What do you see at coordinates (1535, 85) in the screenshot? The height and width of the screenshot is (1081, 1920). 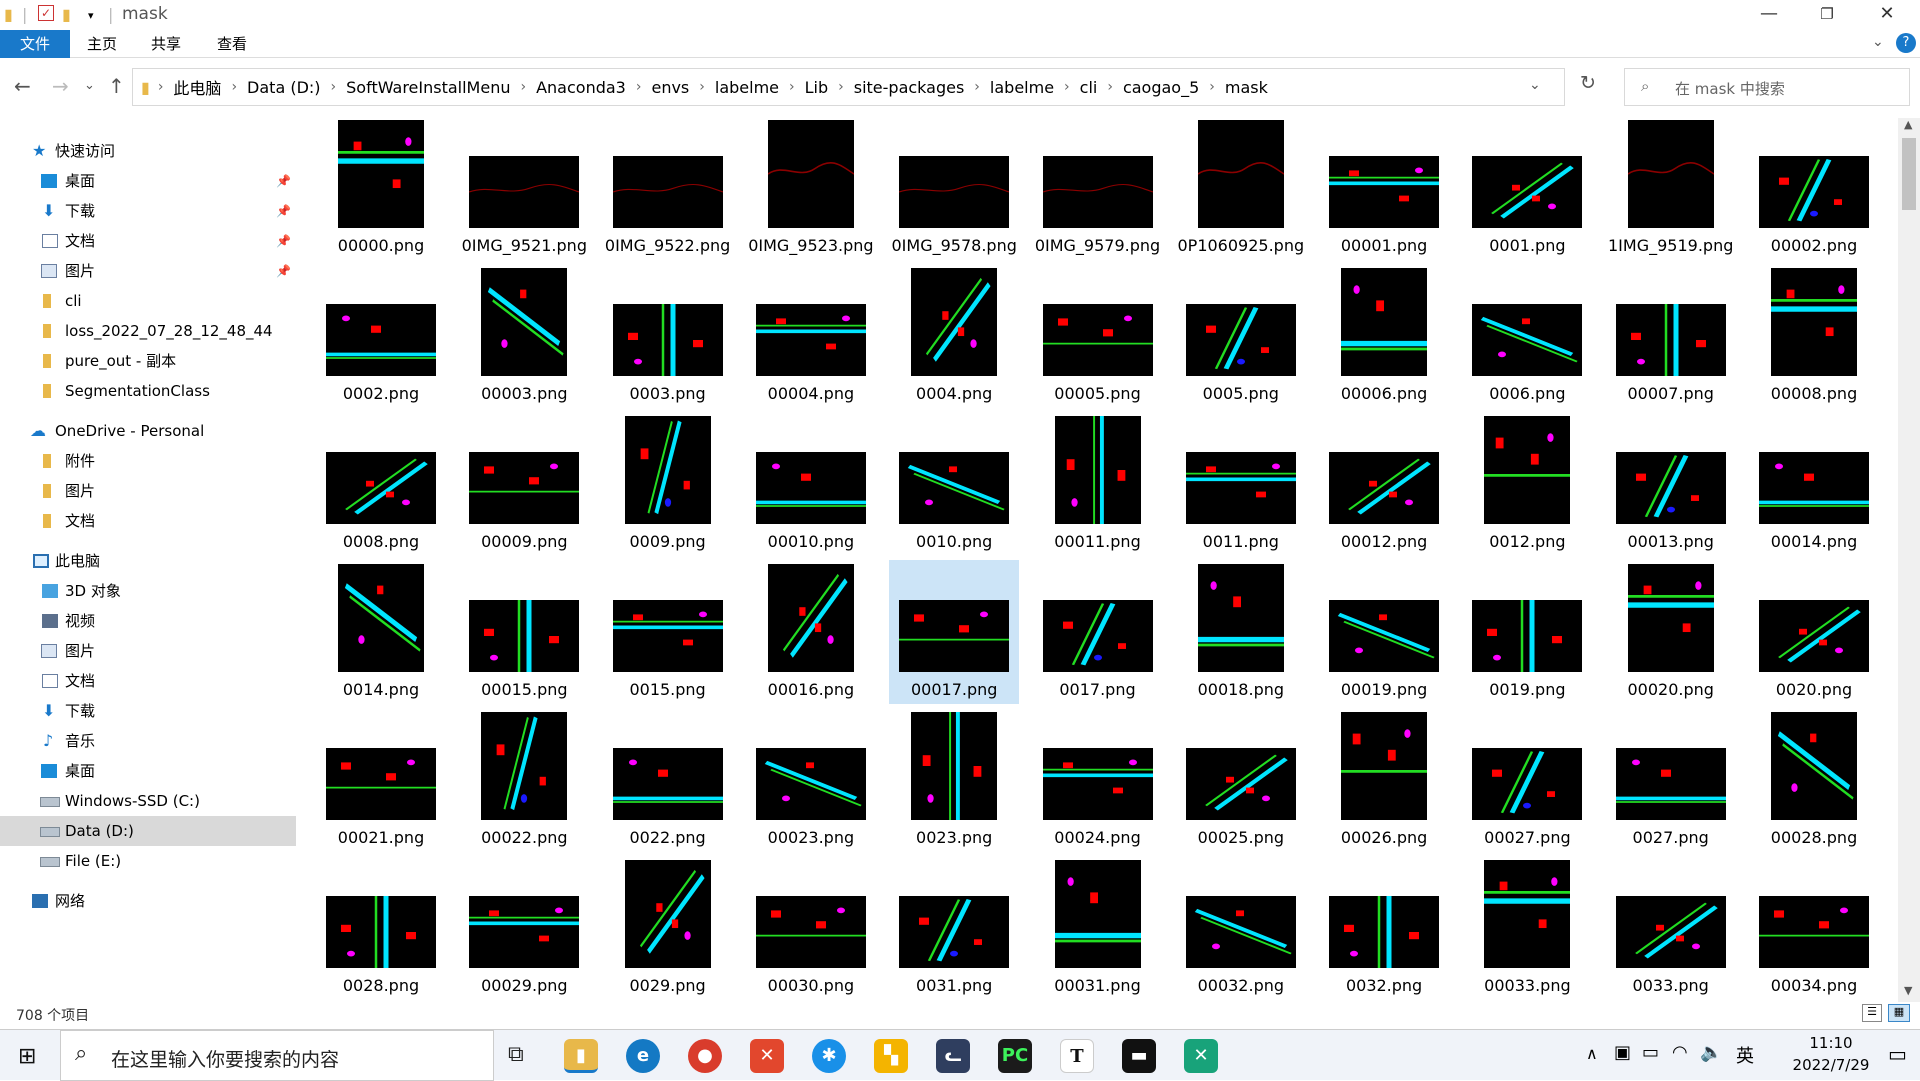 I see `chevron-down-icon: ⌄` at bounding box center [1535, 85].